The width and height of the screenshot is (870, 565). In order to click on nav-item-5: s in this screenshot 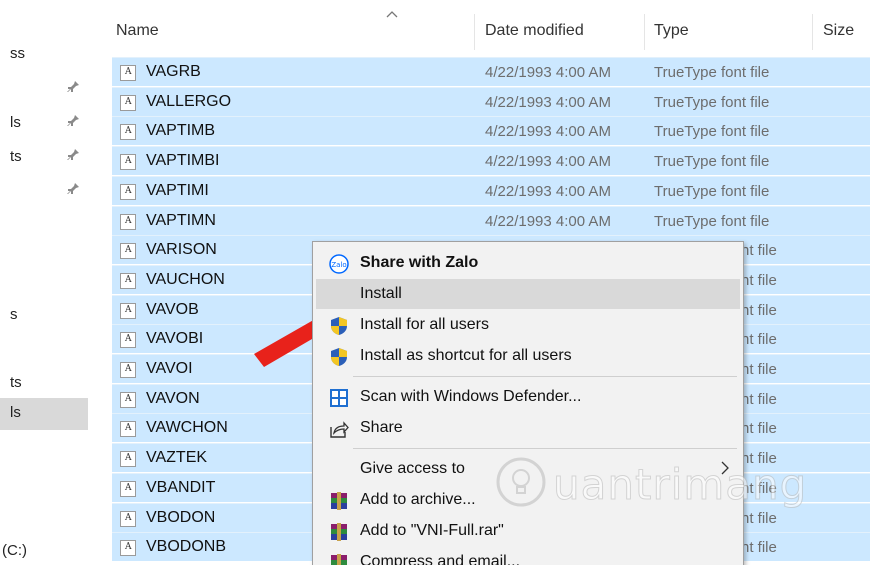, I will do `click(44, 315)`.